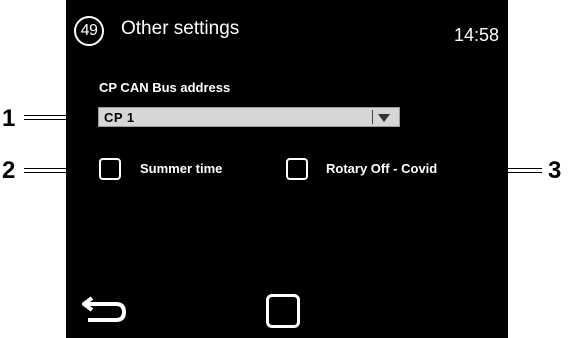 The height and width of the screenshot is (338, 570). I want to click on page-title: Other settings, so click(180, 28).